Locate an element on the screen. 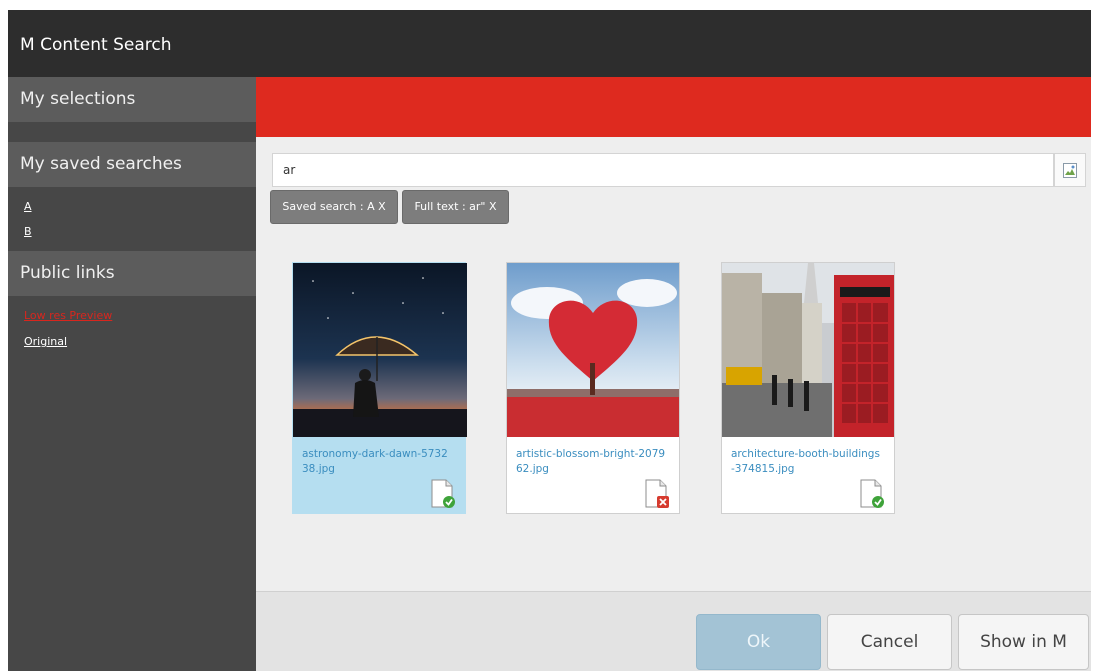  file-error-icon is located at coordinates (657, 493).